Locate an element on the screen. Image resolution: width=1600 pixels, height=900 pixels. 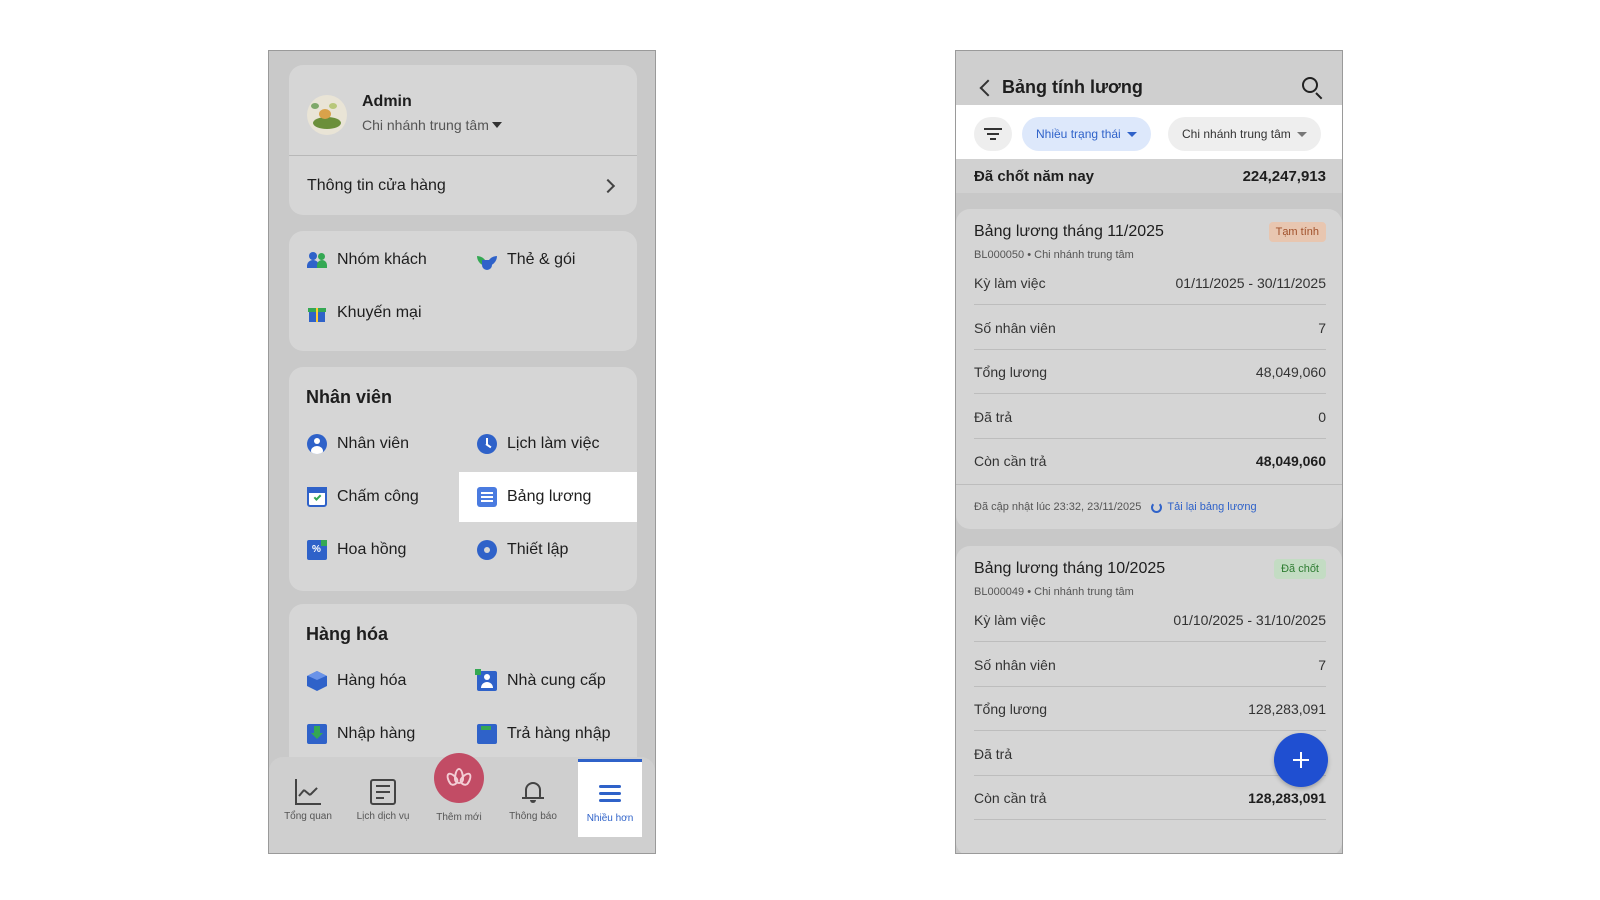
menu-goods: Hàng hóa is located at coordinates (378, 681).